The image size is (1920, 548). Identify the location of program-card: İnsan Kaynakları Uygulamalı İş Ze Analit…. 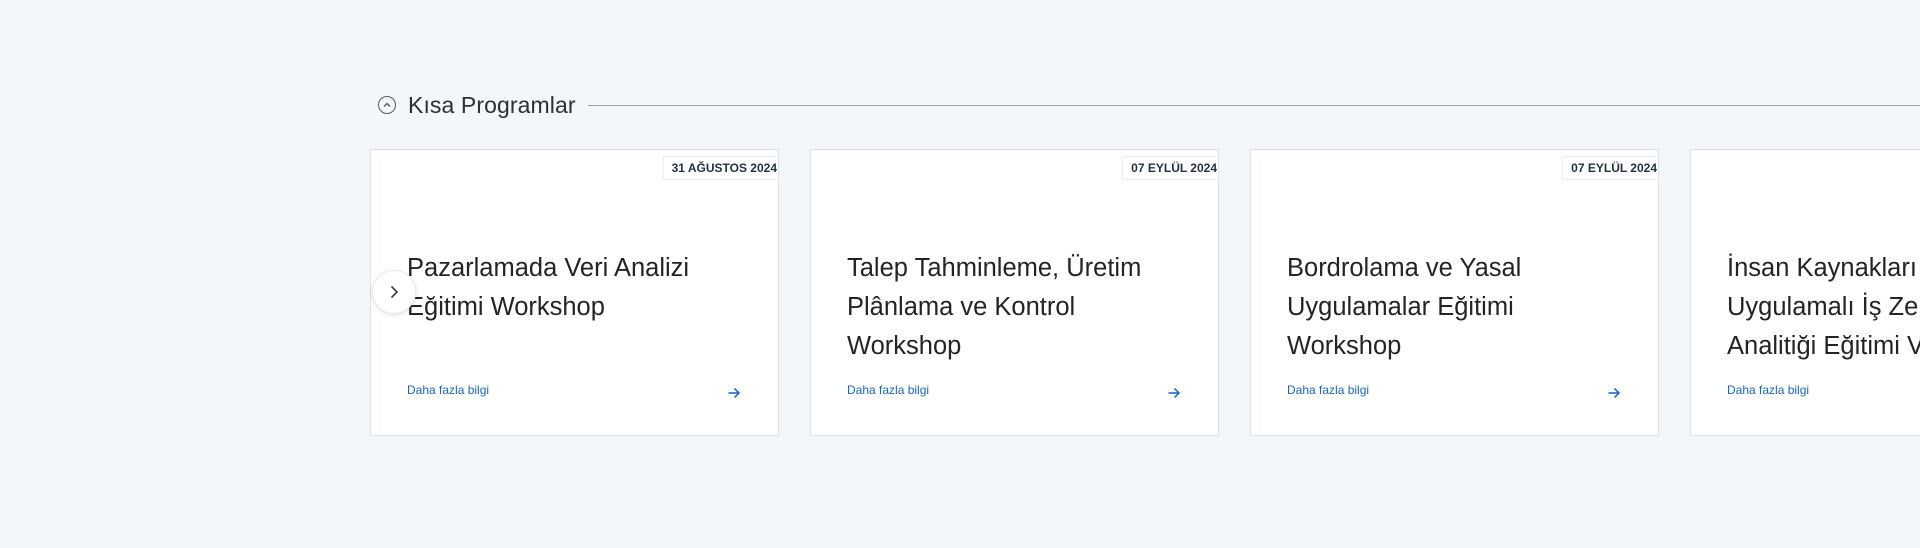
(1805, 292).